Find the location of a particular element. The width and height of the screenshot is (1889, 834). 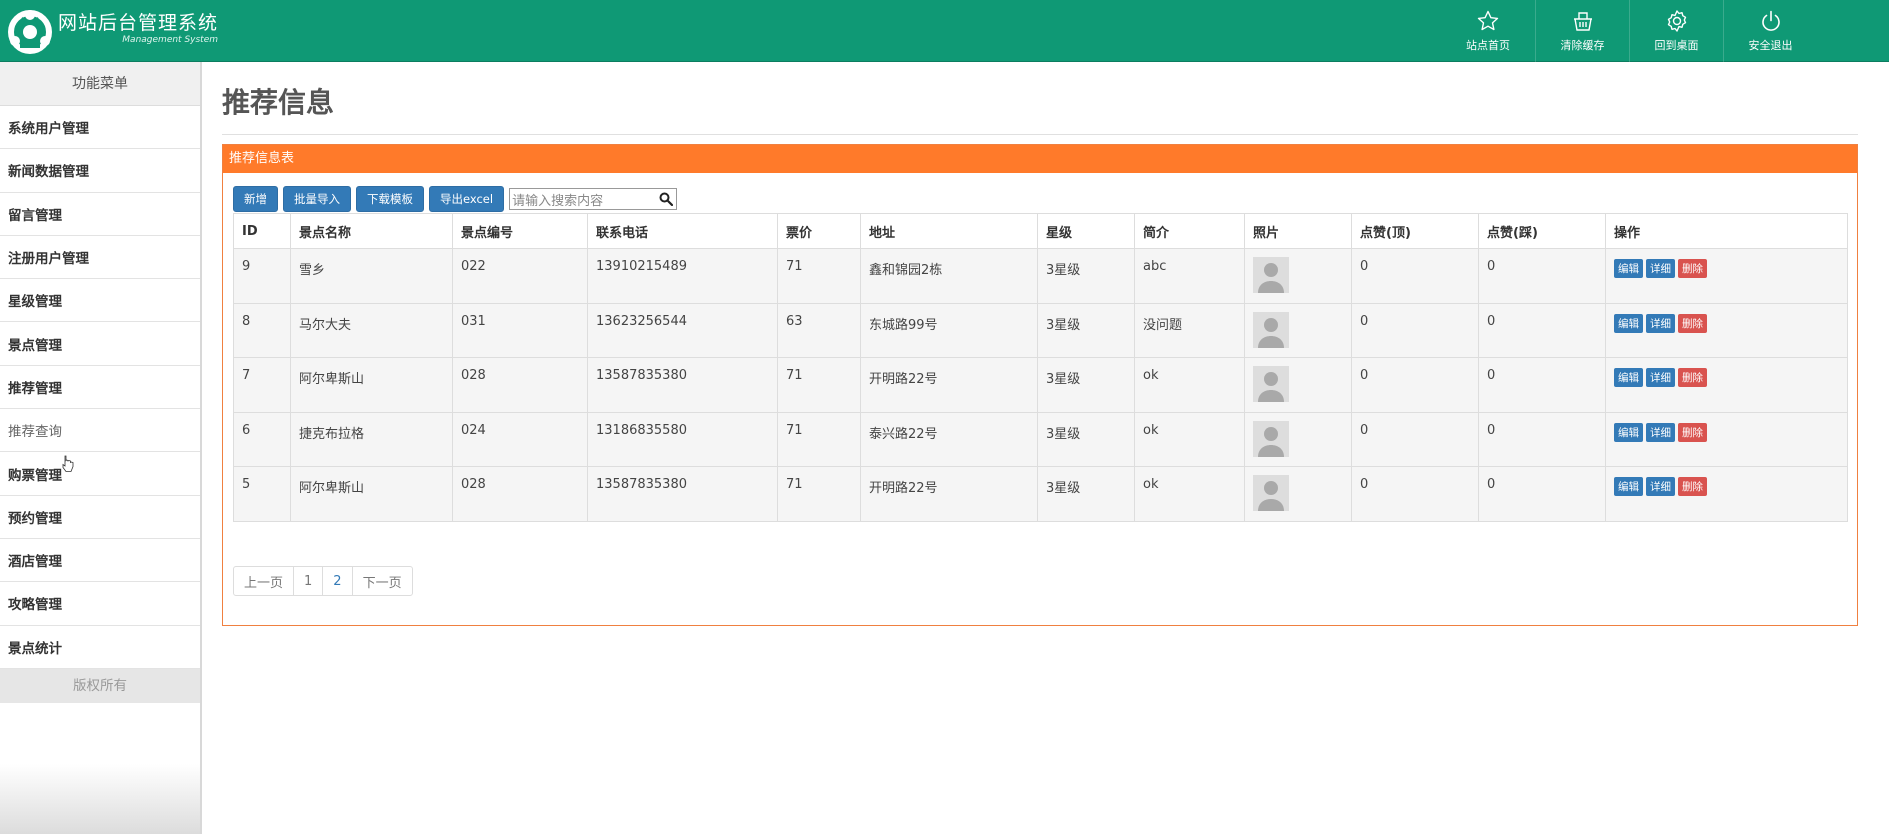

sidebar-item-messages: 留言管理 is located at coordinates (100, 214).